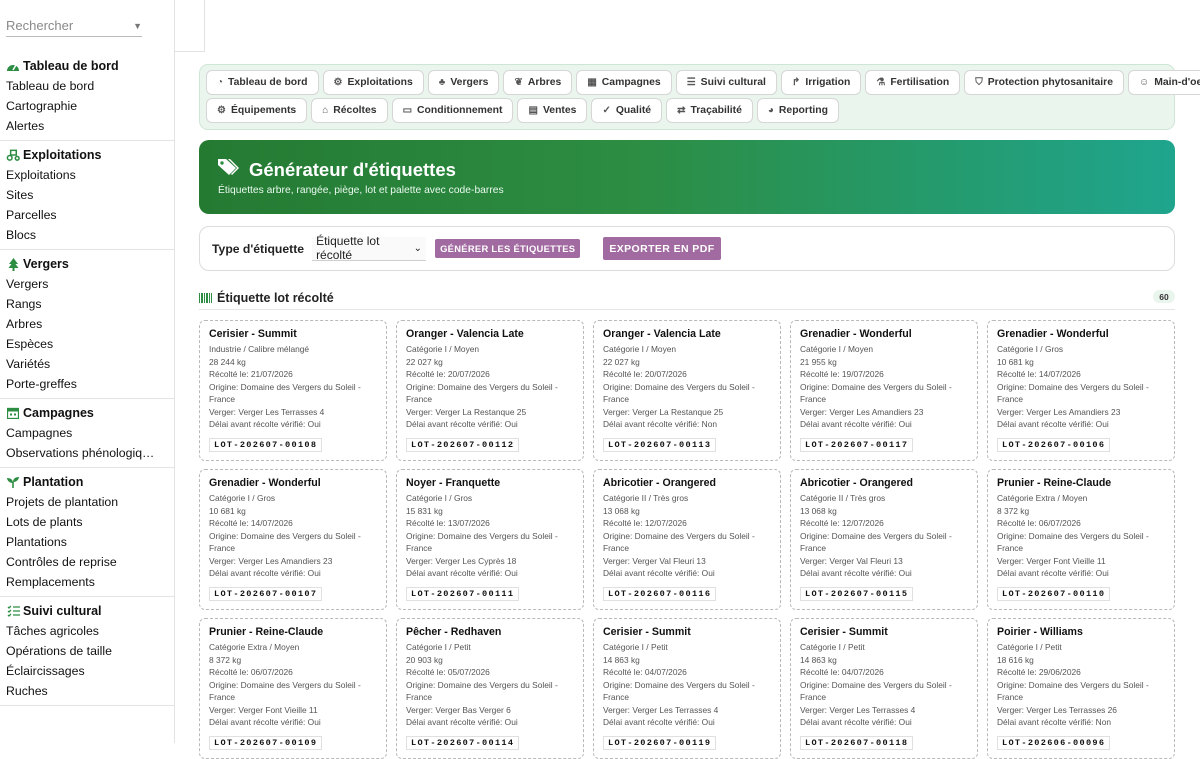 This screenshot has width=1200, height=759. What do you see at coordinates (87, 582) in the screenshot?
I see `sidebar-item: Remplacements` at bounding box center [87, 582].